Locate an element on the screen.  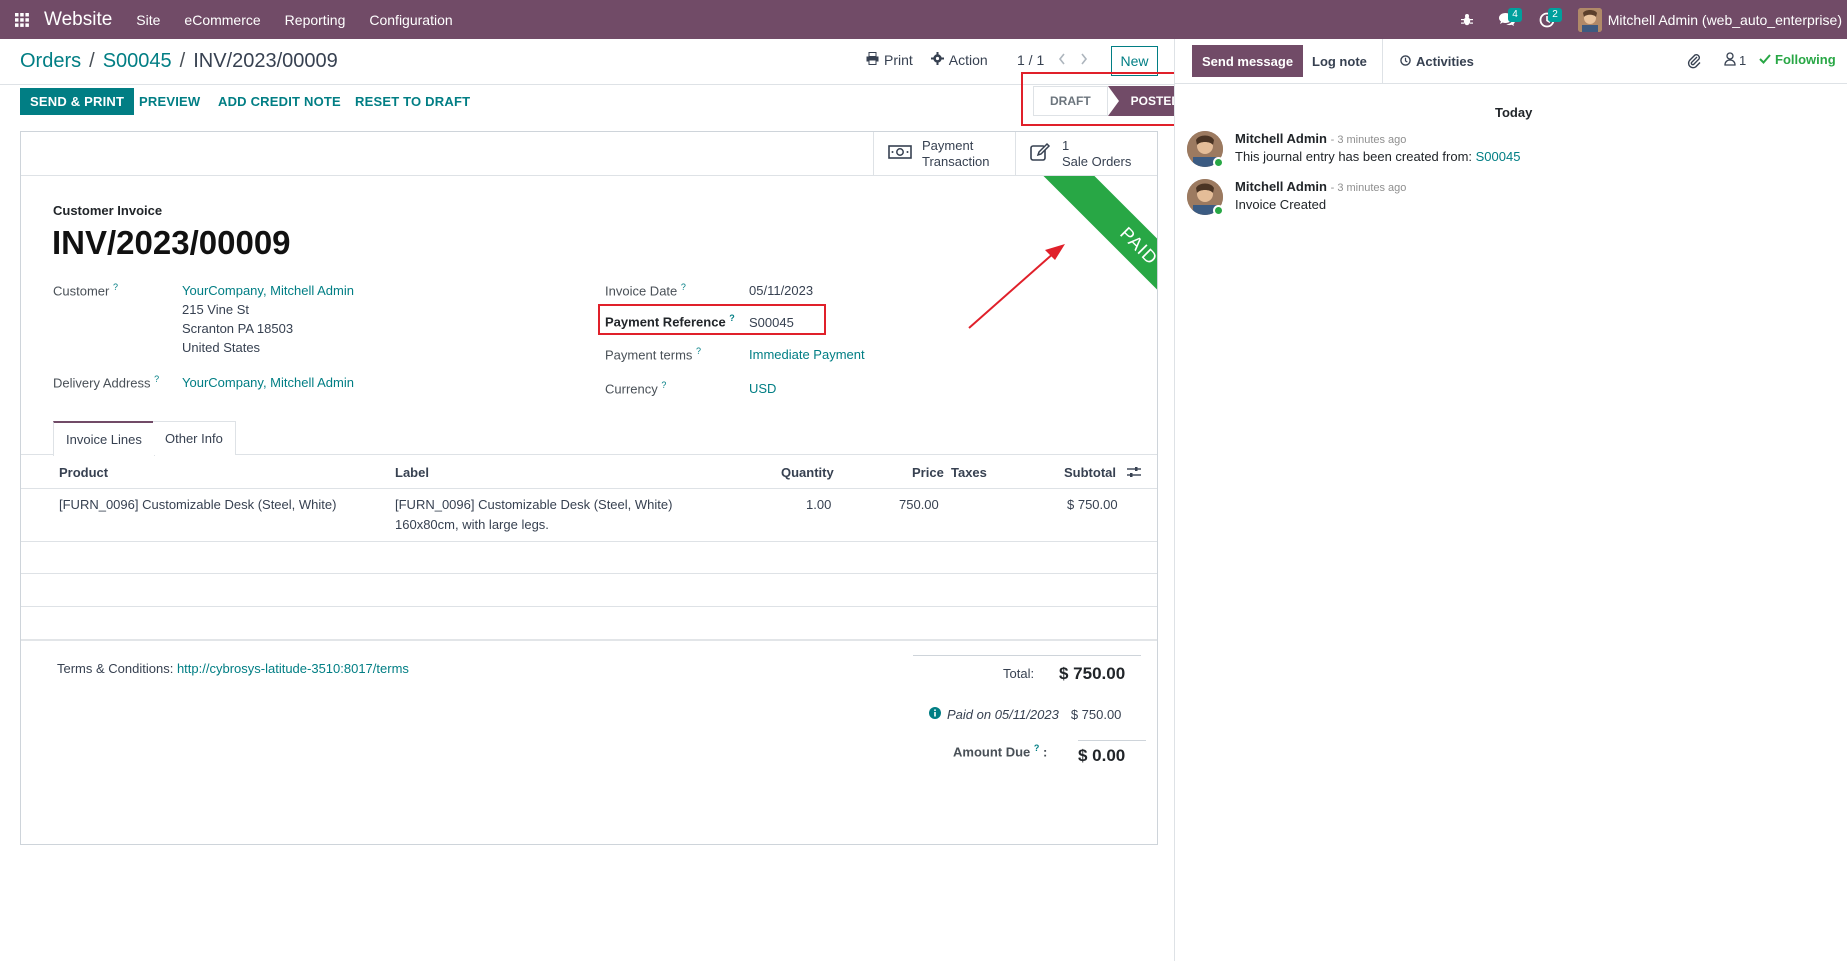
pager-value: 1 / 1 is located at coordinates (1030, 60).